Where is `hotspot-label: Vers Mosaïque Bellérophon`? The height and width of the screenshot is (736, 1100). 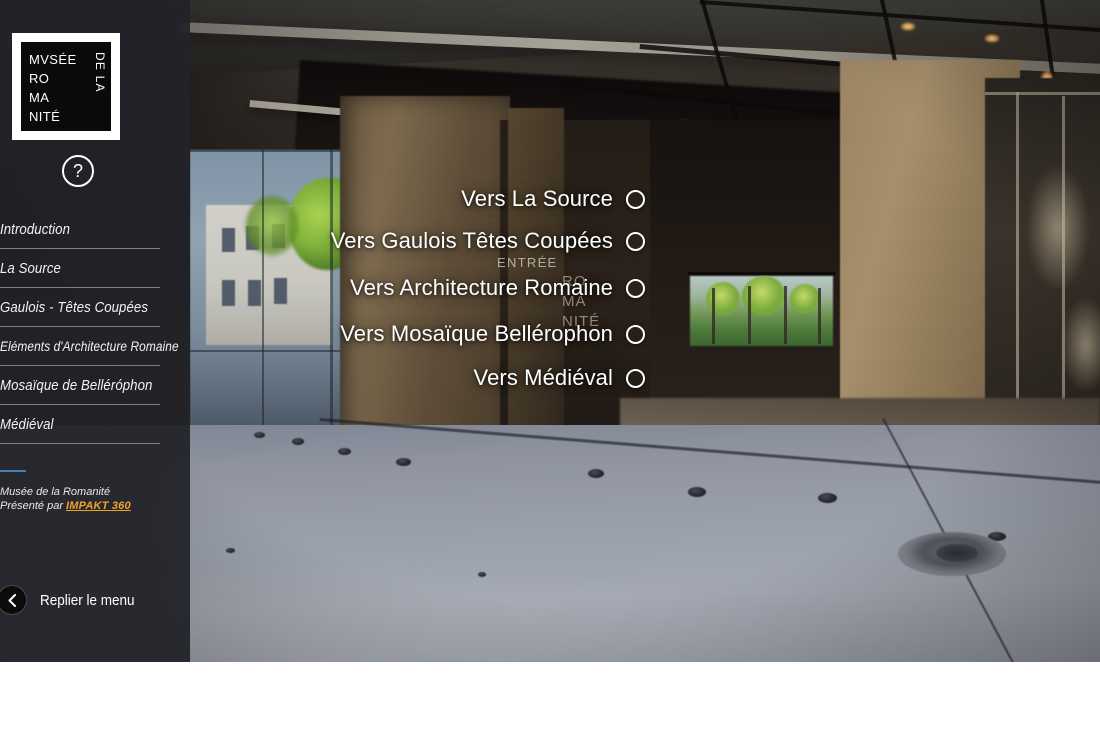
hotspot-label: Vers Mosaïque Bellérophon is located at coordinates (476, 333).